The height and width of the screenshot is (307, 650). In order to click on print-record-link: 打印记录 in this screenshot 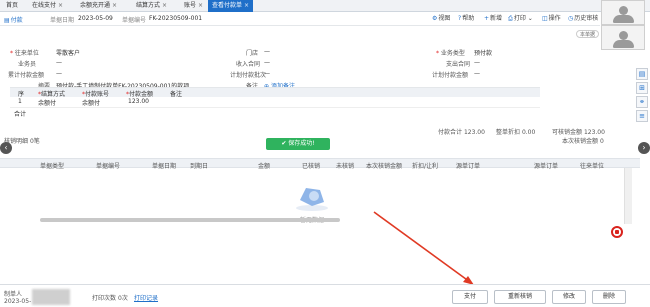, I will do `click(146, 297)`.